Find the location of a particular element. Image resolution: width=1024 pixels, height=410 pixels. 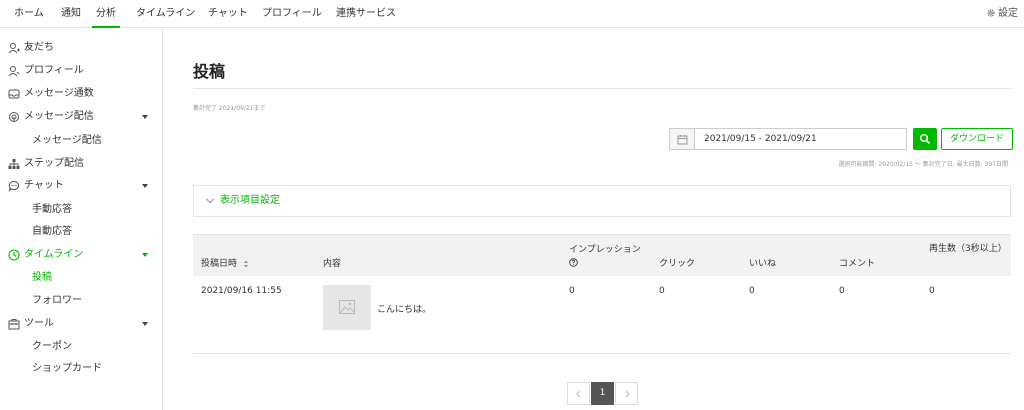

cell-plays: 0 is located at coordinates (932, 291).